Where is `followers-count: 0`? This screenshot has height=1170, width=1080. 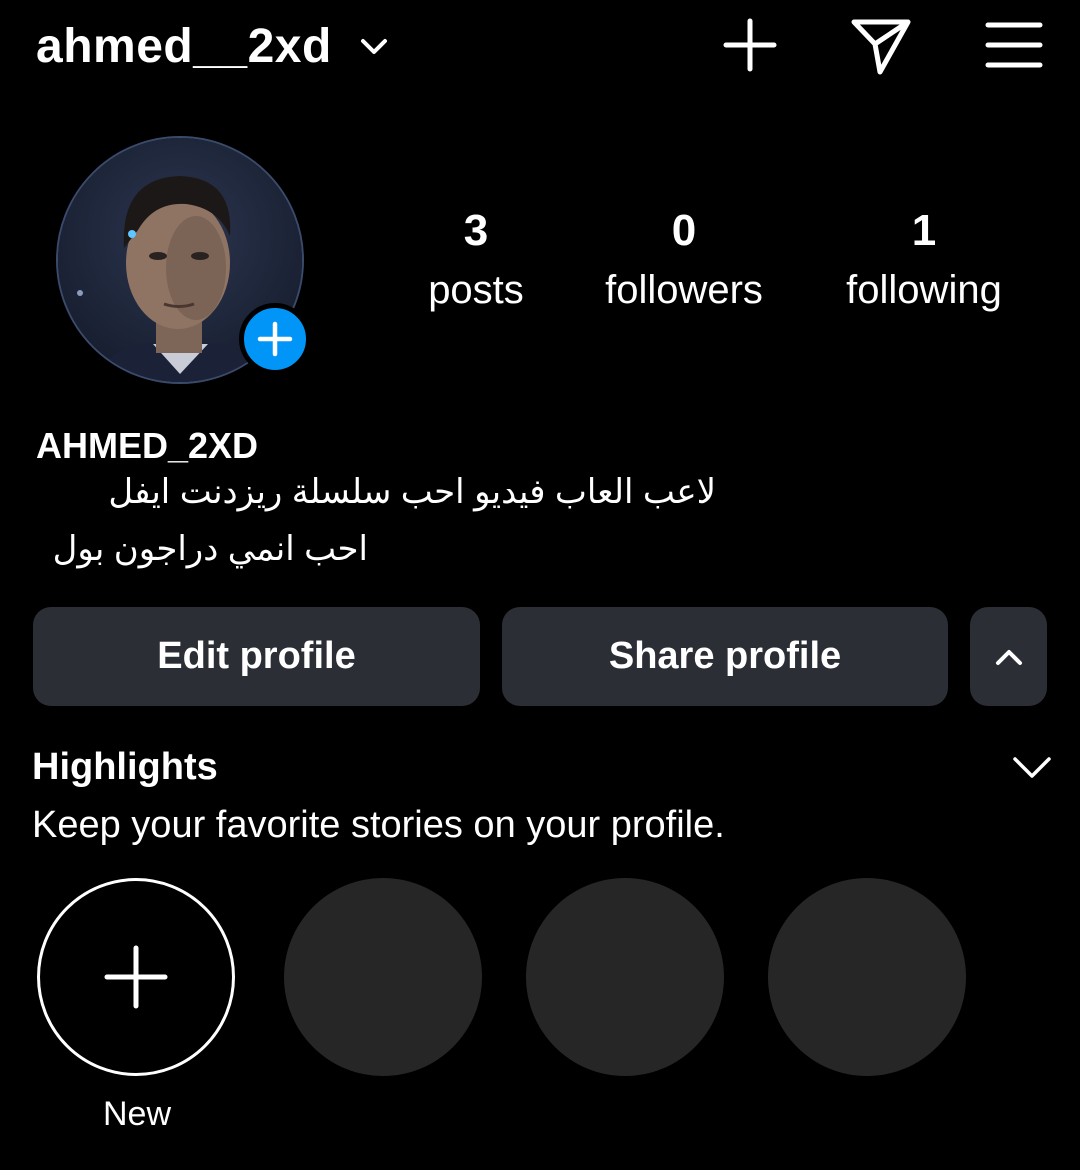 followers-count: 0 is located at coordinates (684, 230).